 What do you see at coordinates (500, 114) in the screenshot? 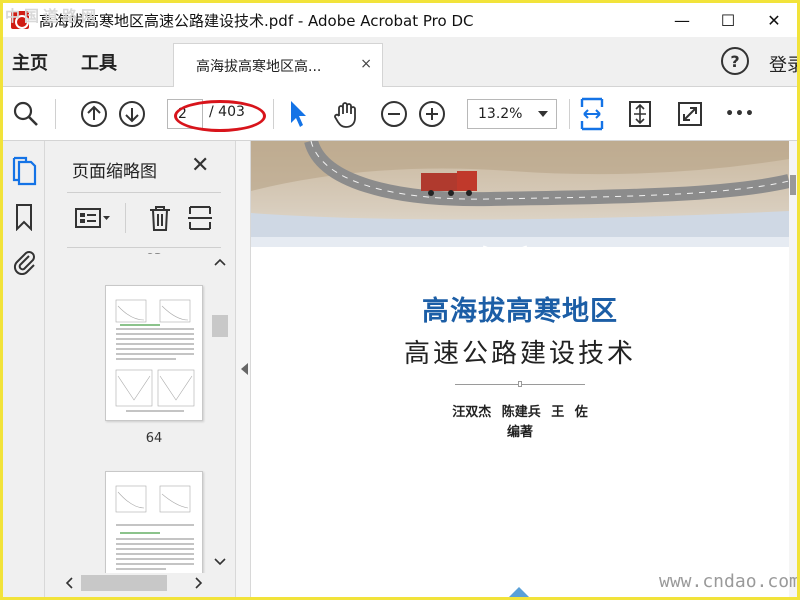
I see `zoom-value: 13.2%` at bounding box center [500, 114].